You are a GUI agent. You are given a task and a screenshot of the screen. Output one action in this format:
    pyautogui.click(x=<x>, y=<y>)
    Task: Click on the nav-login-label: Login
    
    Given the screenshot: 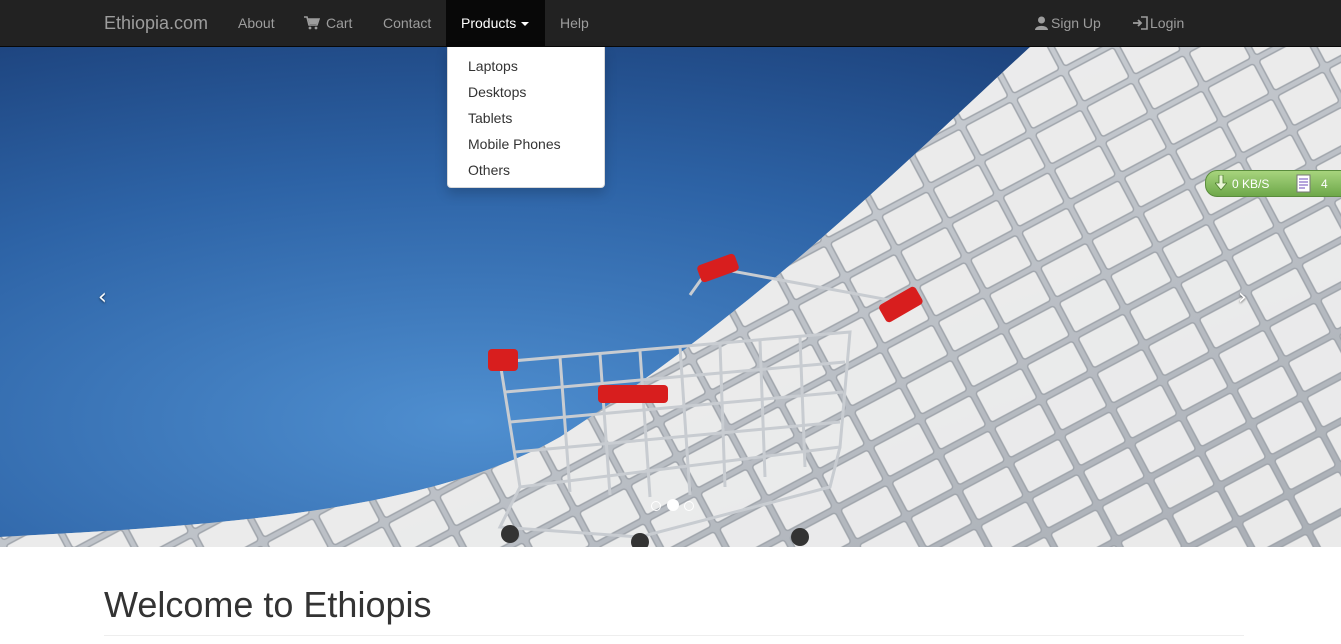 What is the action you would take?
    pyautogui.click(x=1167, y=23)
    